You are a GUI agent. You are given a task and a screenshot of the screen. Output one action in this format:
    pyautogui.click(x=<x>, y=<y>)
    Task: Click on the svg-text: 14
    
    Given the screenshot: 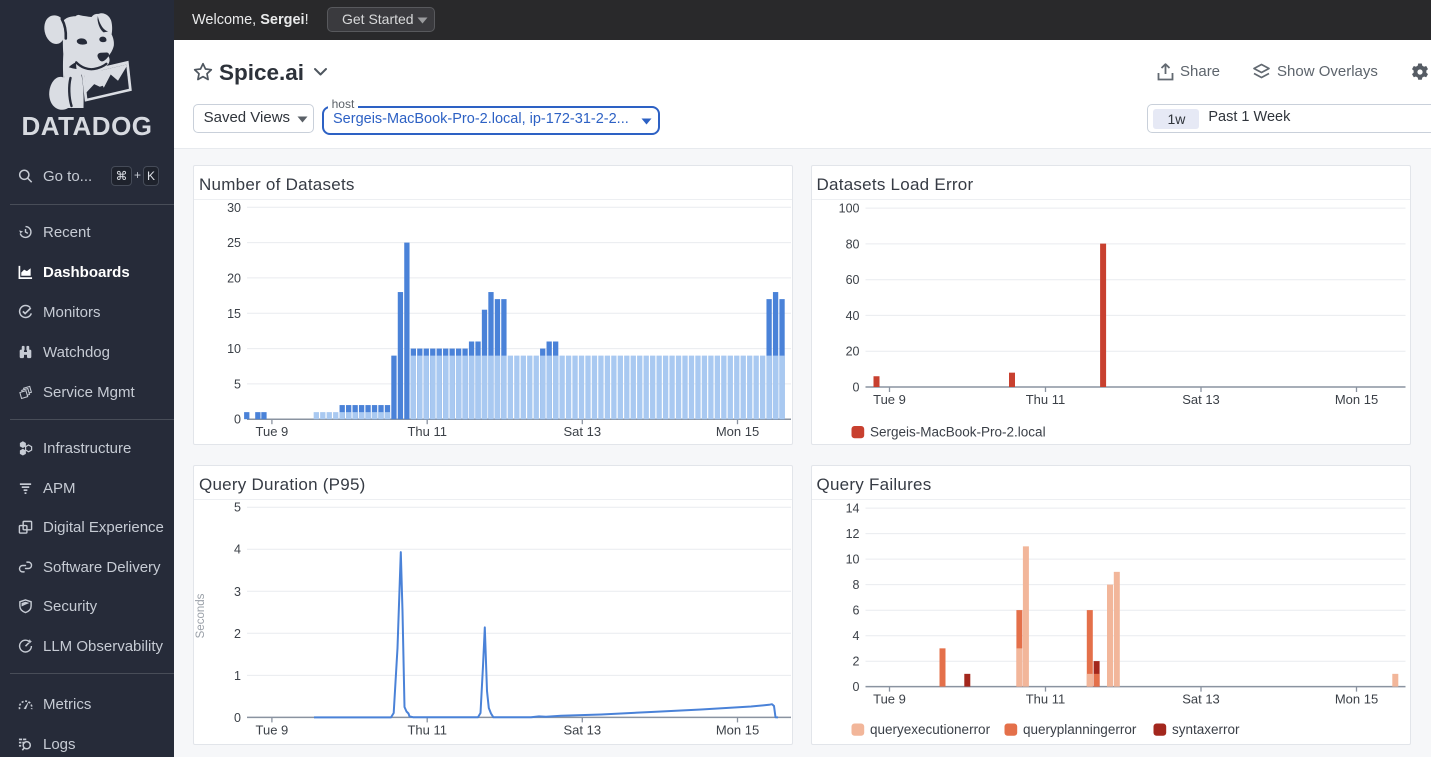 What is the action you would take?
    pyautogui.click(x=852, y=509)
    